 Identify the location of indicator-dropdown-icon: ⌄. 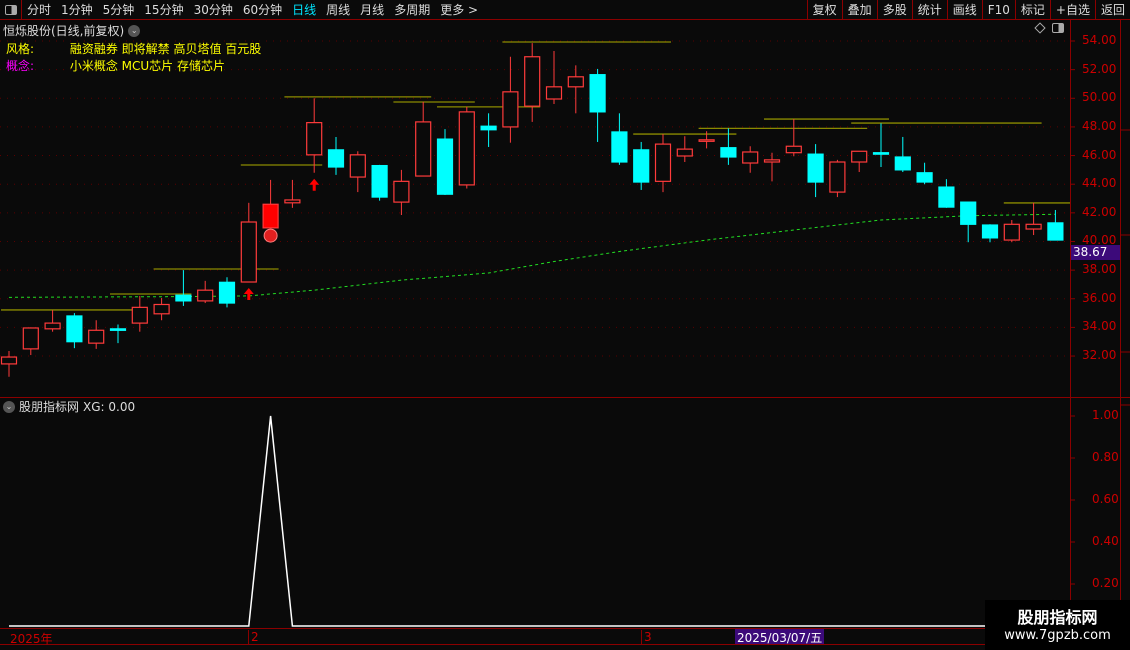
(9, 406).